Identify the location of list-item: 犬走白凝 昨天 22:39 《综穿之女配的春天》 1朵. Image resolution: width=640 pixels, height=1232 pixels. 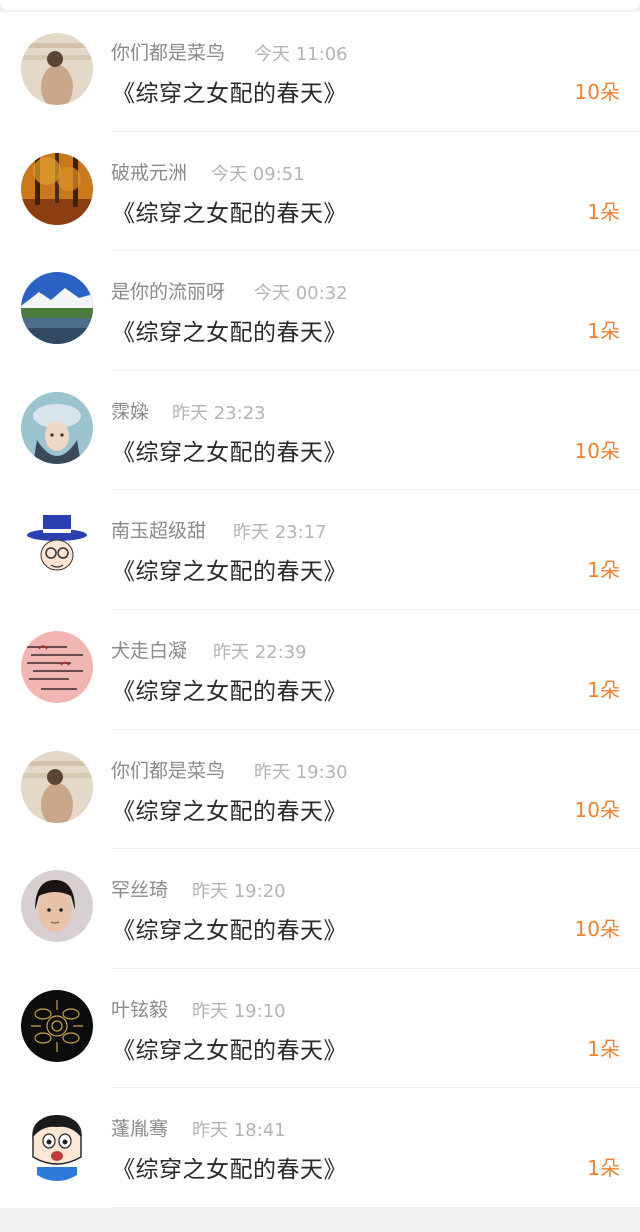
(320, 670).